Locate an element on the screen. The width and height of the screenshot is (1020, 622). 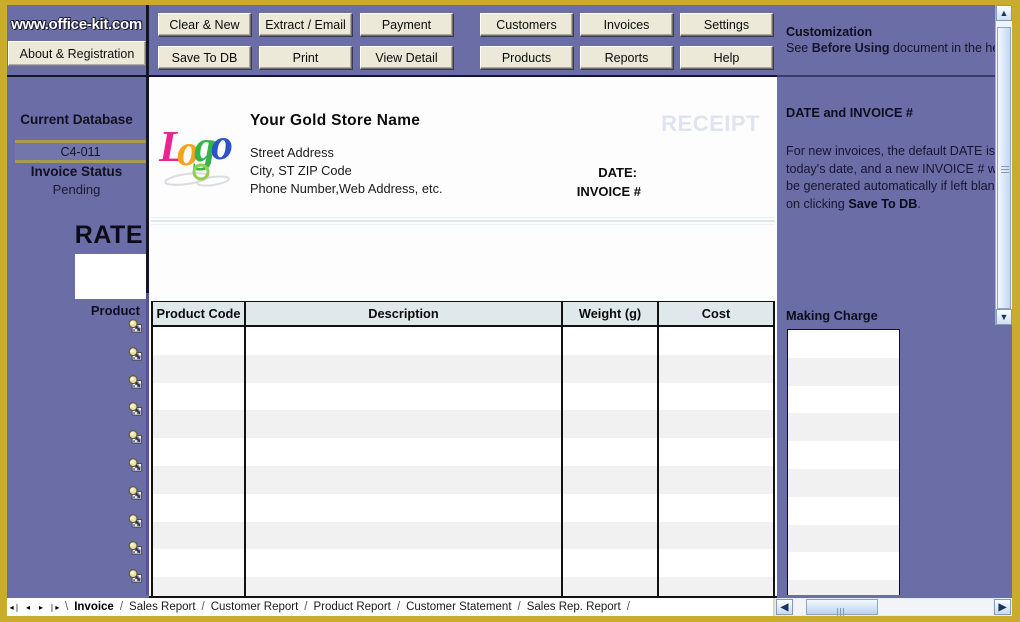
sheet-tab-sales-rep-report: Sales Rep. Report is located at coordinates (574, 607).